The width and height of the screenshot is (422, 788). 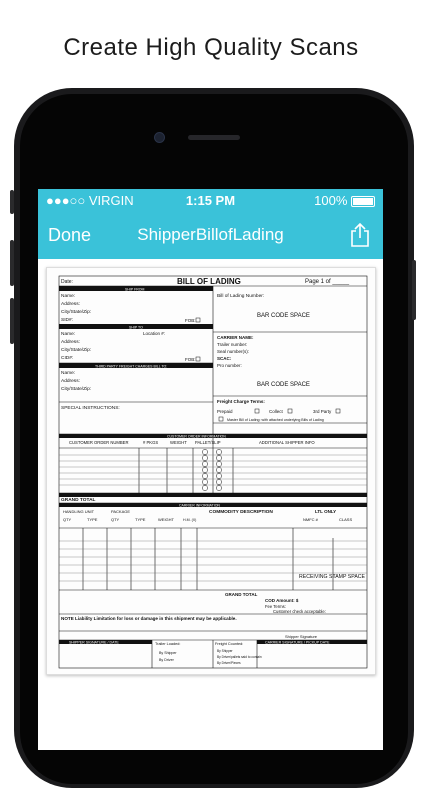 What do you see at coordinates (414, 290) in the screenshot?
I see `power-button` at bounding box center [414, 290].